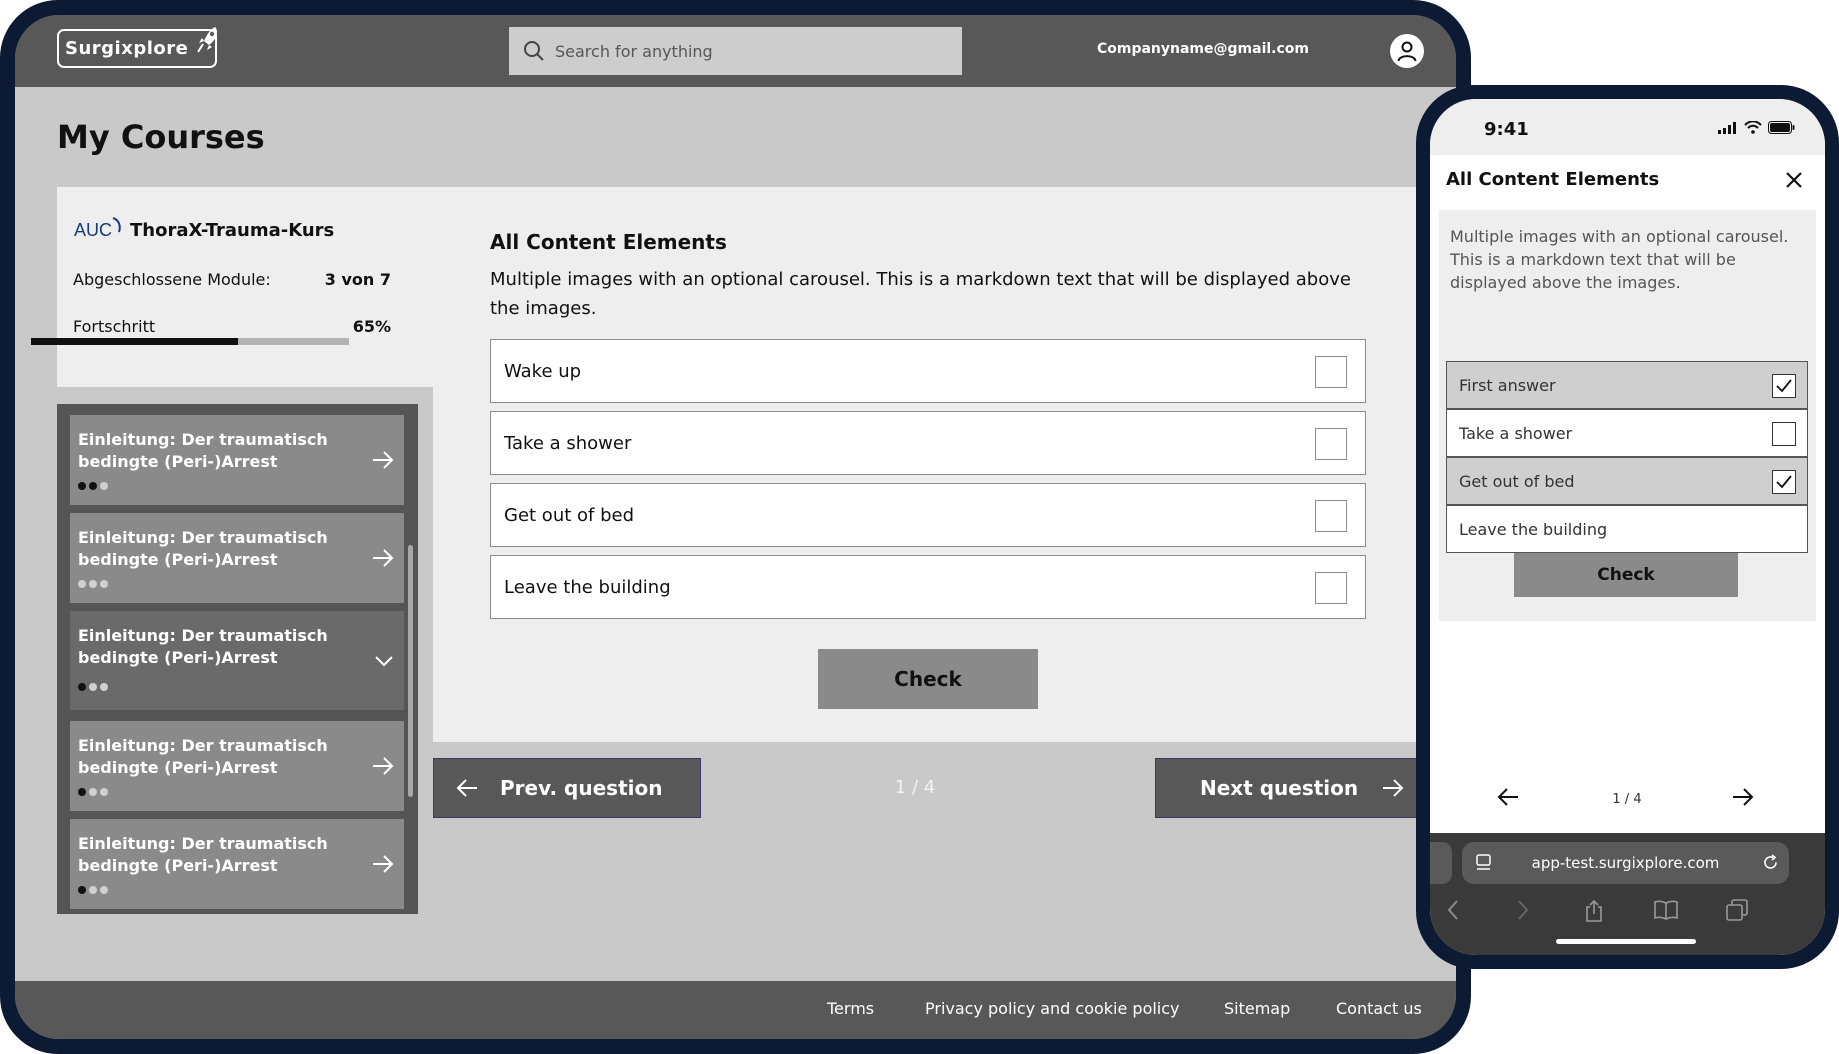 This screenshot has width=1839, height=1054. What do you see at coordinates (1626, 575) in the screenshot?
I see `mobile-check-button: Check` at bounding box center [1626, 575].